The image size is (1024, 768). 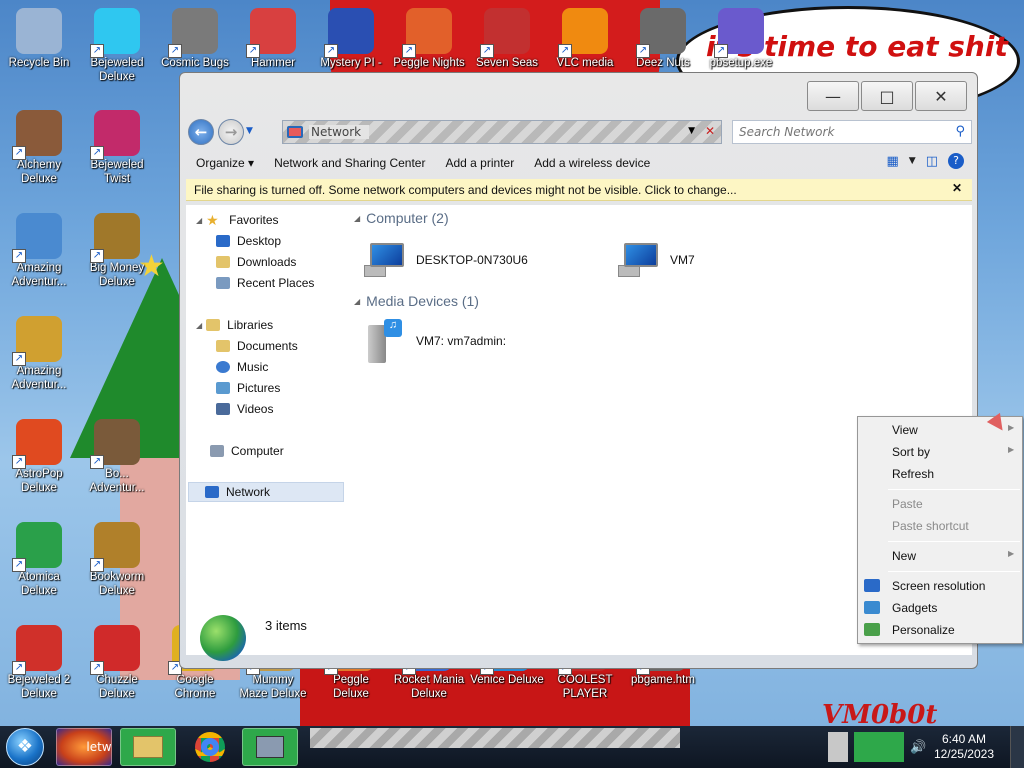 What do you see at coordinates (349, 163) in the screenshot?
I see `network-sharing-center-button: Network and Sharing Center` at bounding box center [349, 163].